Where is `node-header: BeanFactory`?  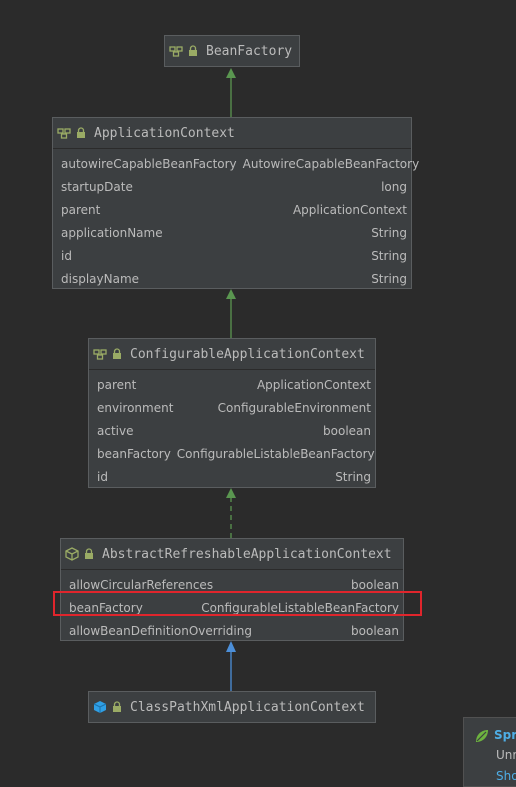
node-header: BeanFactory is located at coordinates (232, 51).